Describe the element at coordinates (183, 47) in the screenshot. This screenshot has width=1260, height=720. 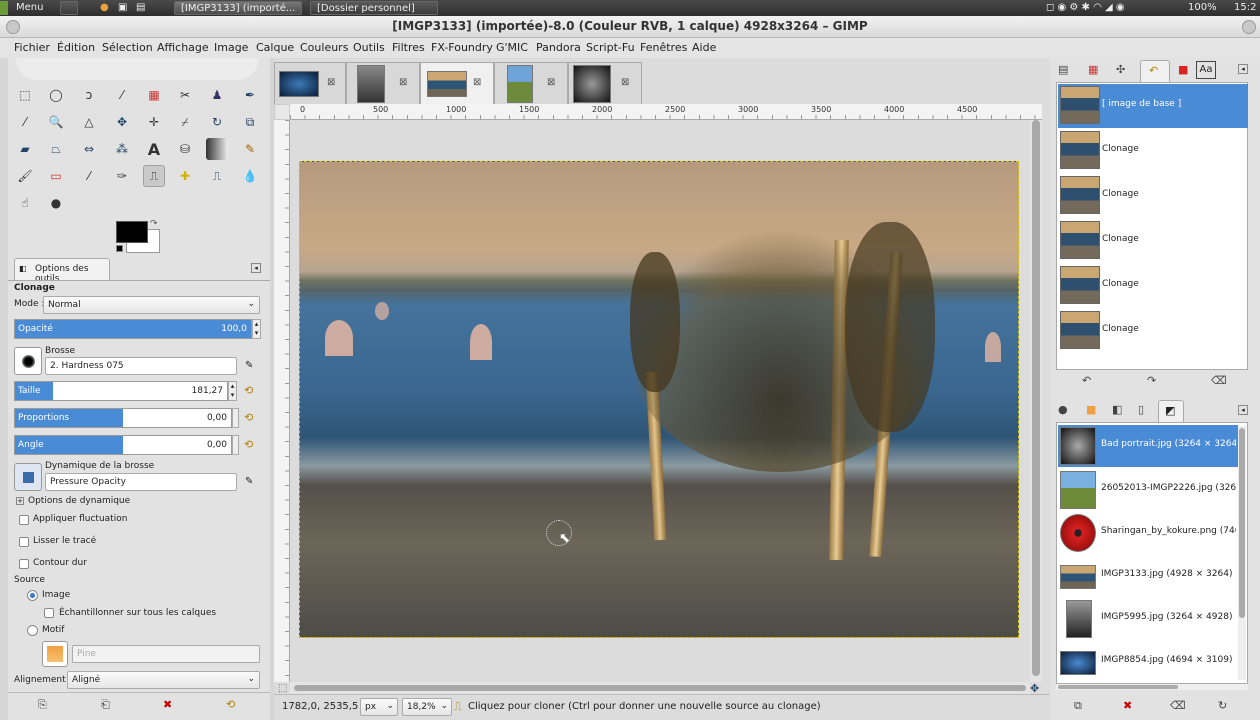
I see `menu-affichage: Affichage` at that location.